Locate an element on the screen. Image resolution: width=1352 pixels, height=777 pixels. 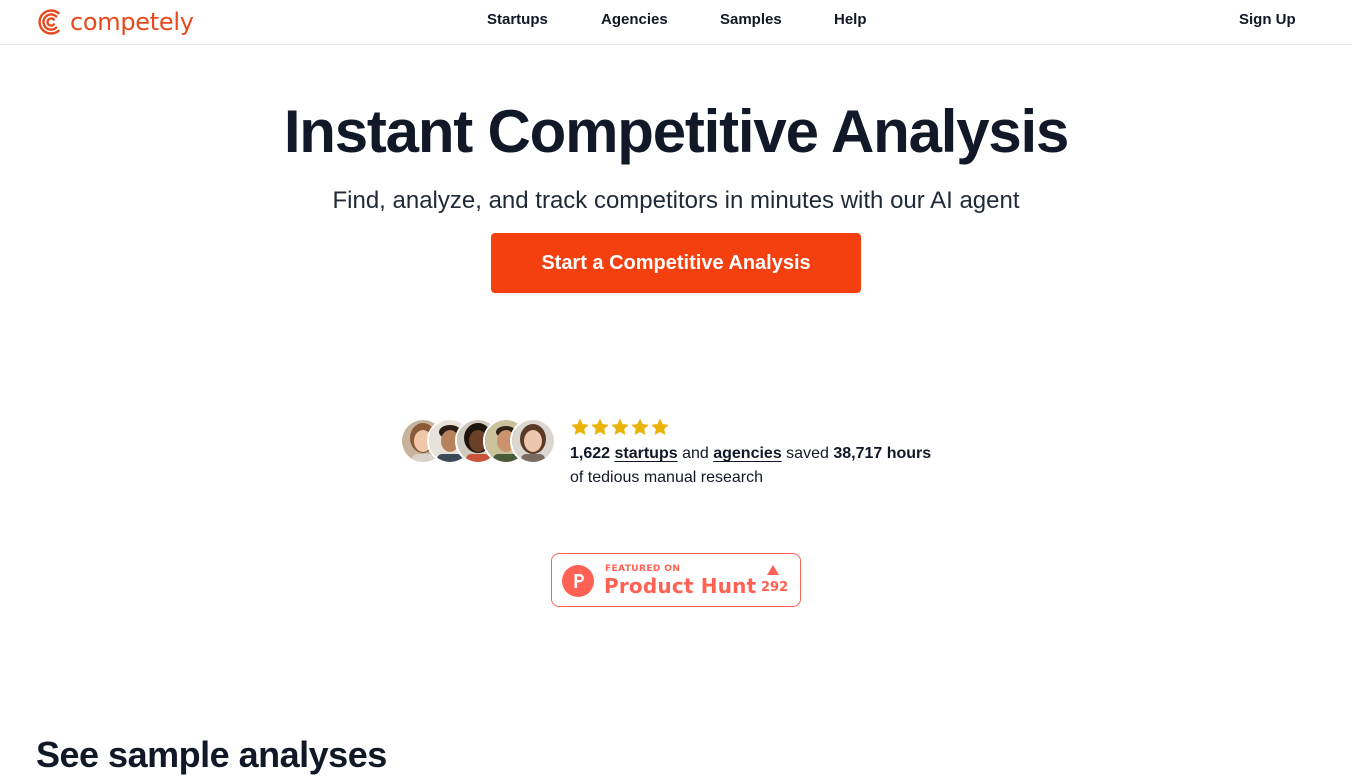
product-hunt-logo-icon is located at coordinates (578, 581).